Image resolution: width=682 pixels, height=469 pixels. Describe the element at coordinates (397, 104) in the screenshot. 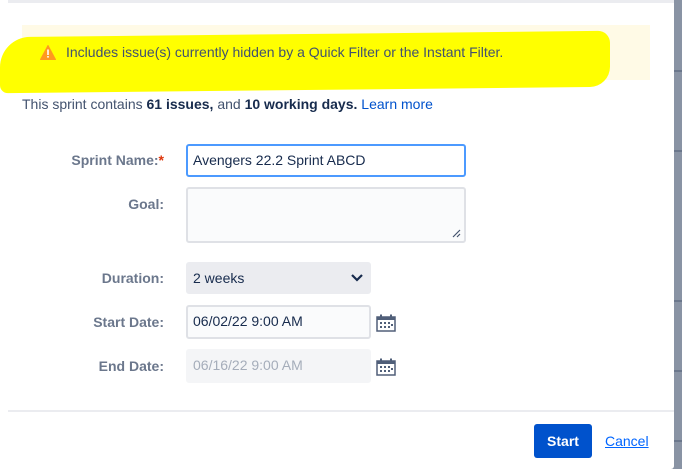

I see `learn-more-link: Learn more` at that location.